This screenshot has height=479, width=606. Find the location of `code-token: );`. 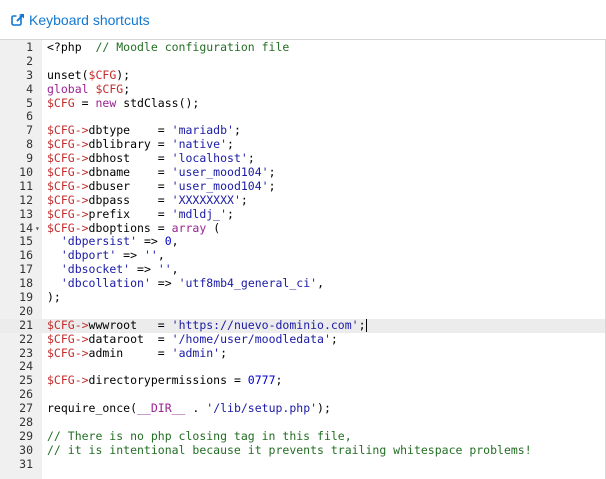

code-token: ); is located at coordinates (123, 74).